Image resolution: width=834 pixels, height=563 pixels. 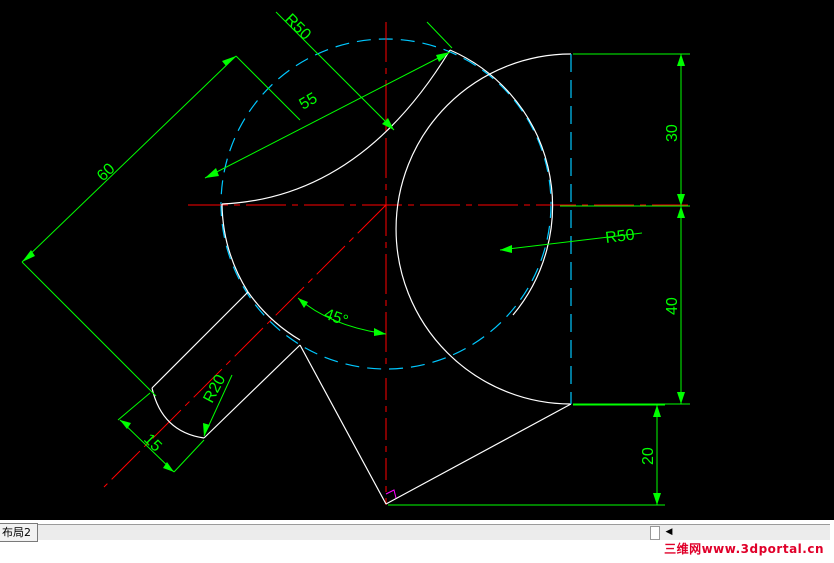 I want to click on horizontal-scrollbar: ◀, so click(x=427, y=532).